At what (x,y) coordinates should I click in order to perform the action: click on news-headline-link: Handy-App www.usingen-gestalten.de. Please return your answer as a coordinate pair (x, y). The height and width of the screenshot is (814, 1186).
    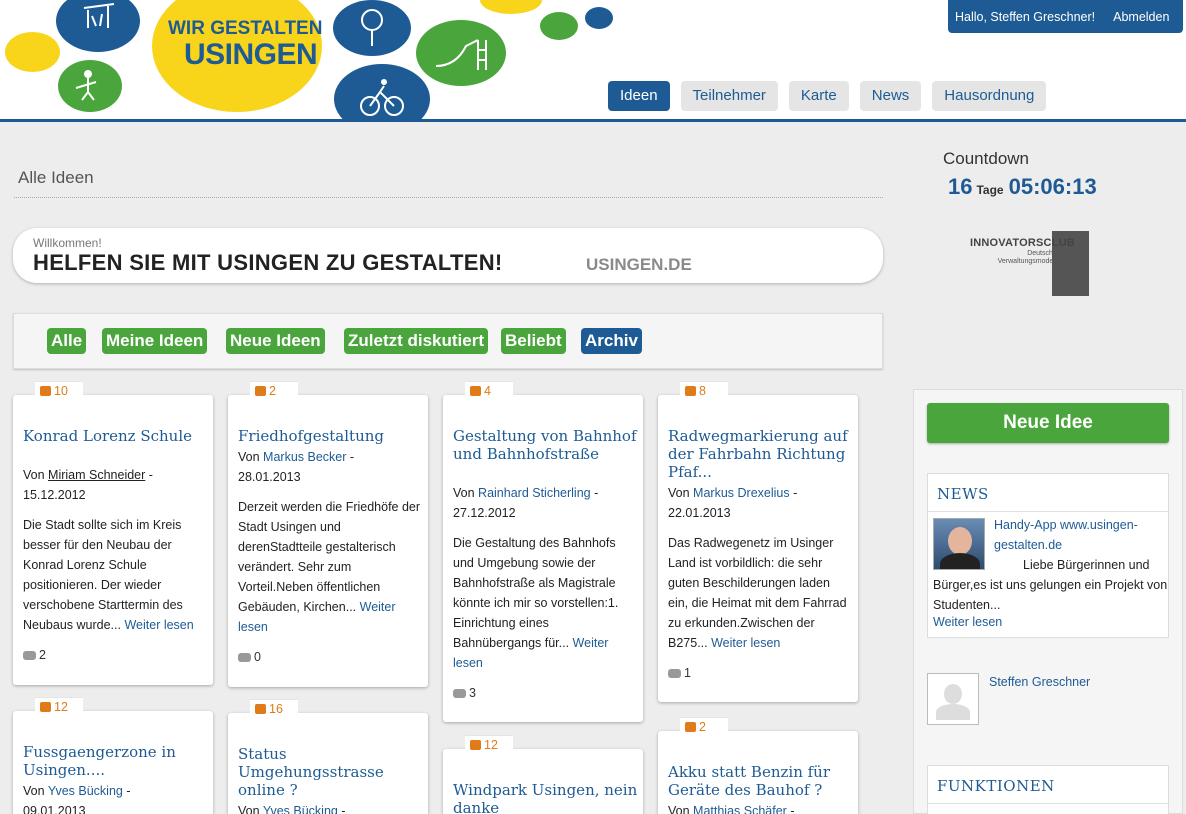
    Looking at the image, I should click on (1080, 535).